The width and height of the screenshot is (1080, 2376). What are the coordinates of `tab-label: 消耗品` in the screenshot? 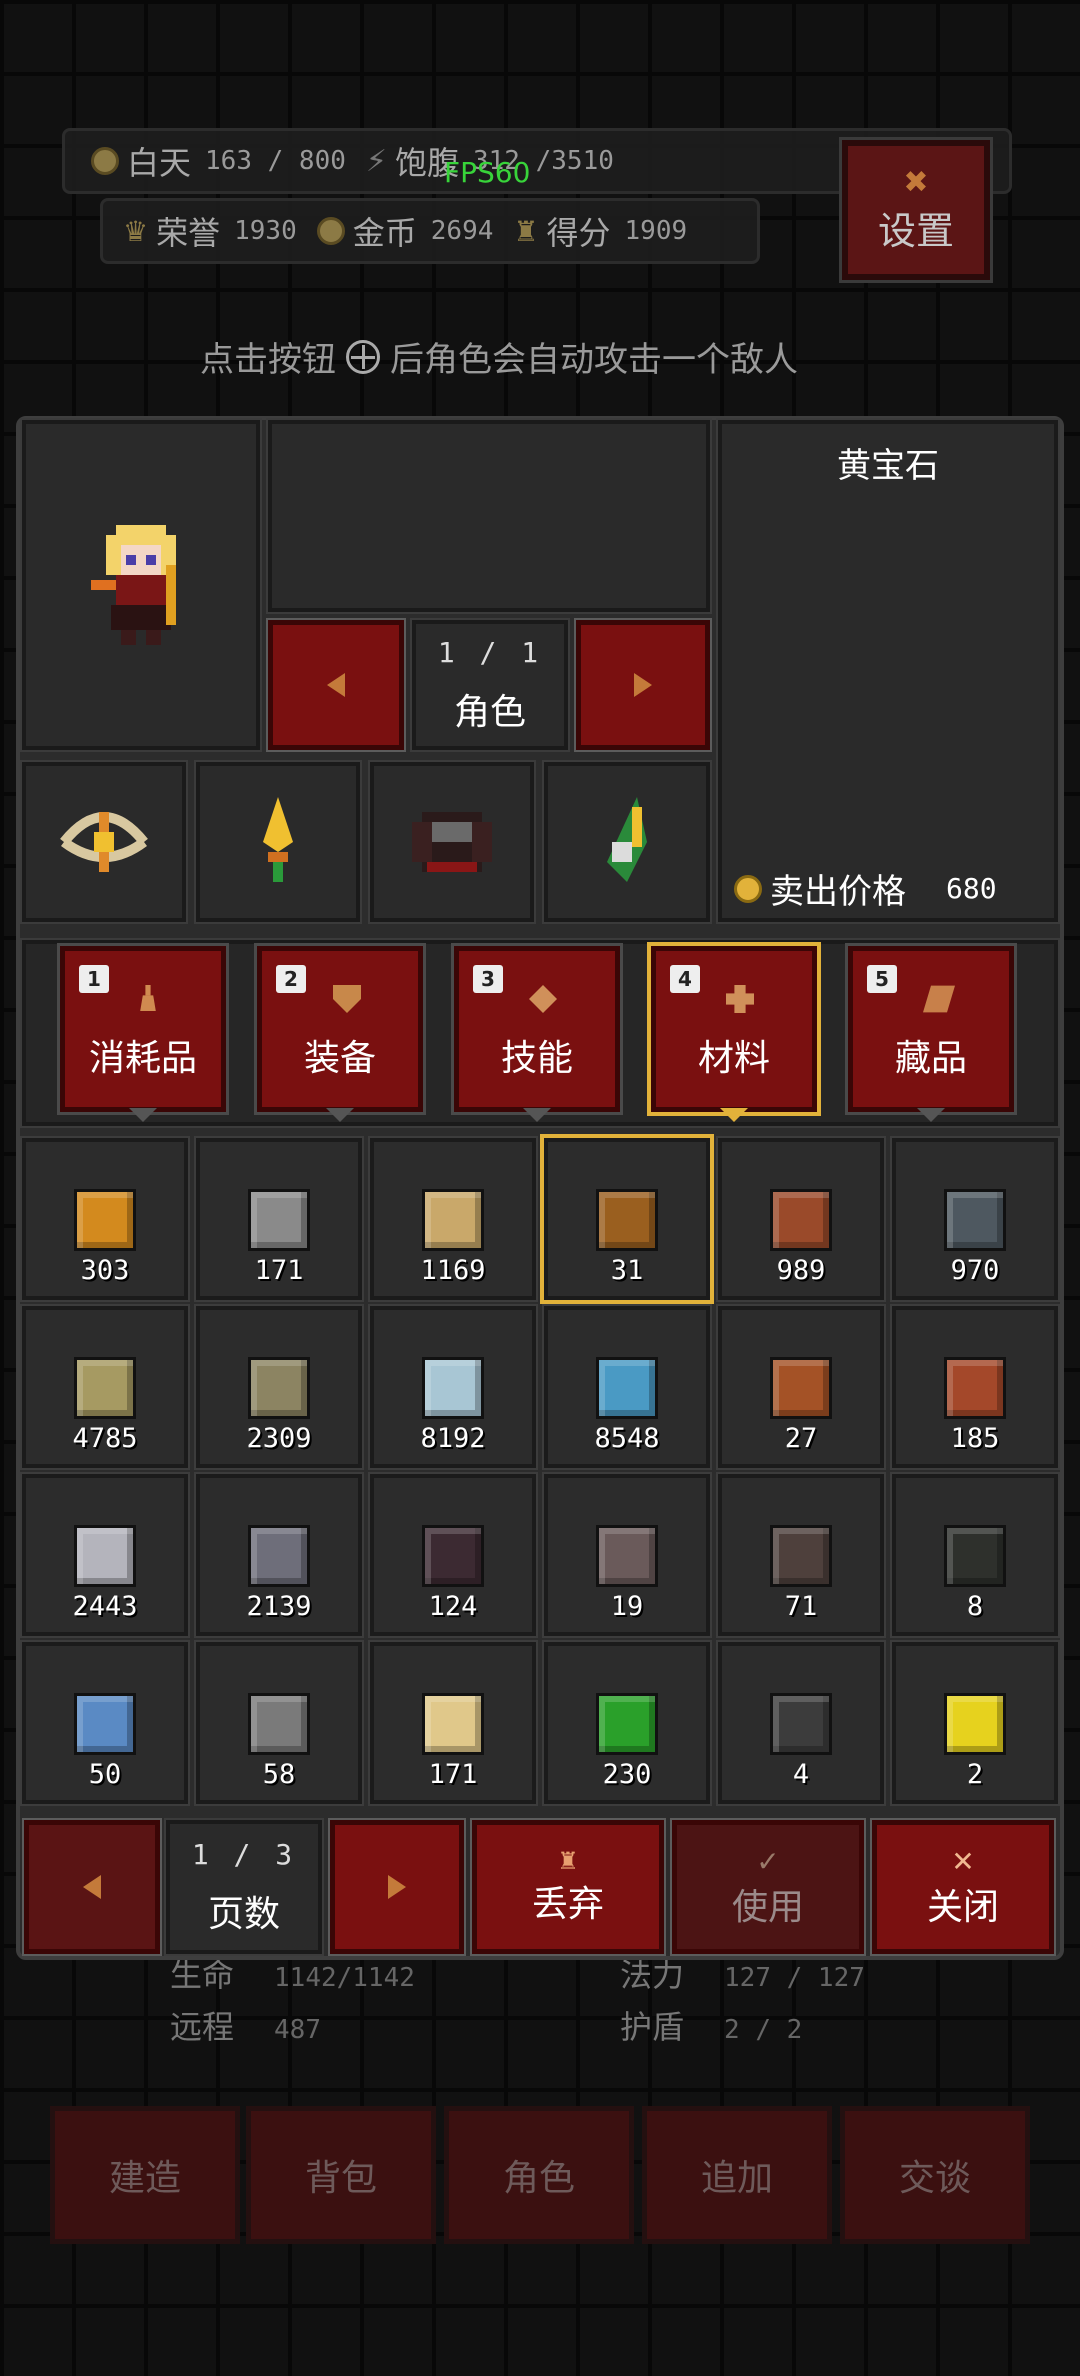 It's located at (142, 1058).